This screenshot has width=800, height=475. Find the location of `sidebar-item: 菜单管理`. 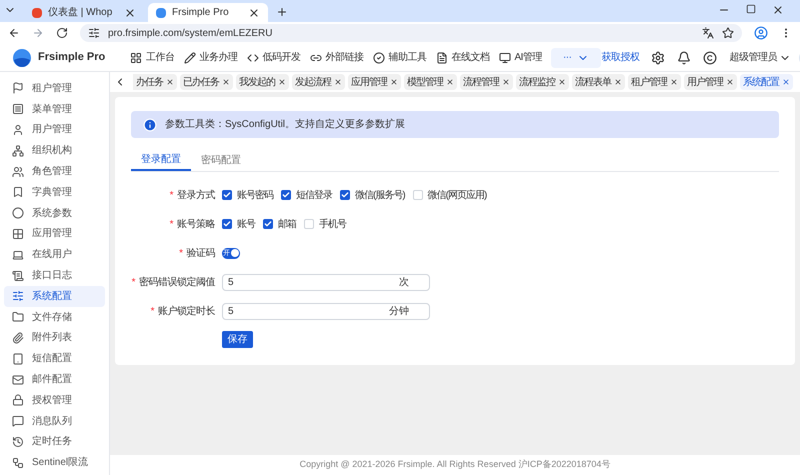

sidebar-item: 菜单管理 is located at coordinates (54, 109).